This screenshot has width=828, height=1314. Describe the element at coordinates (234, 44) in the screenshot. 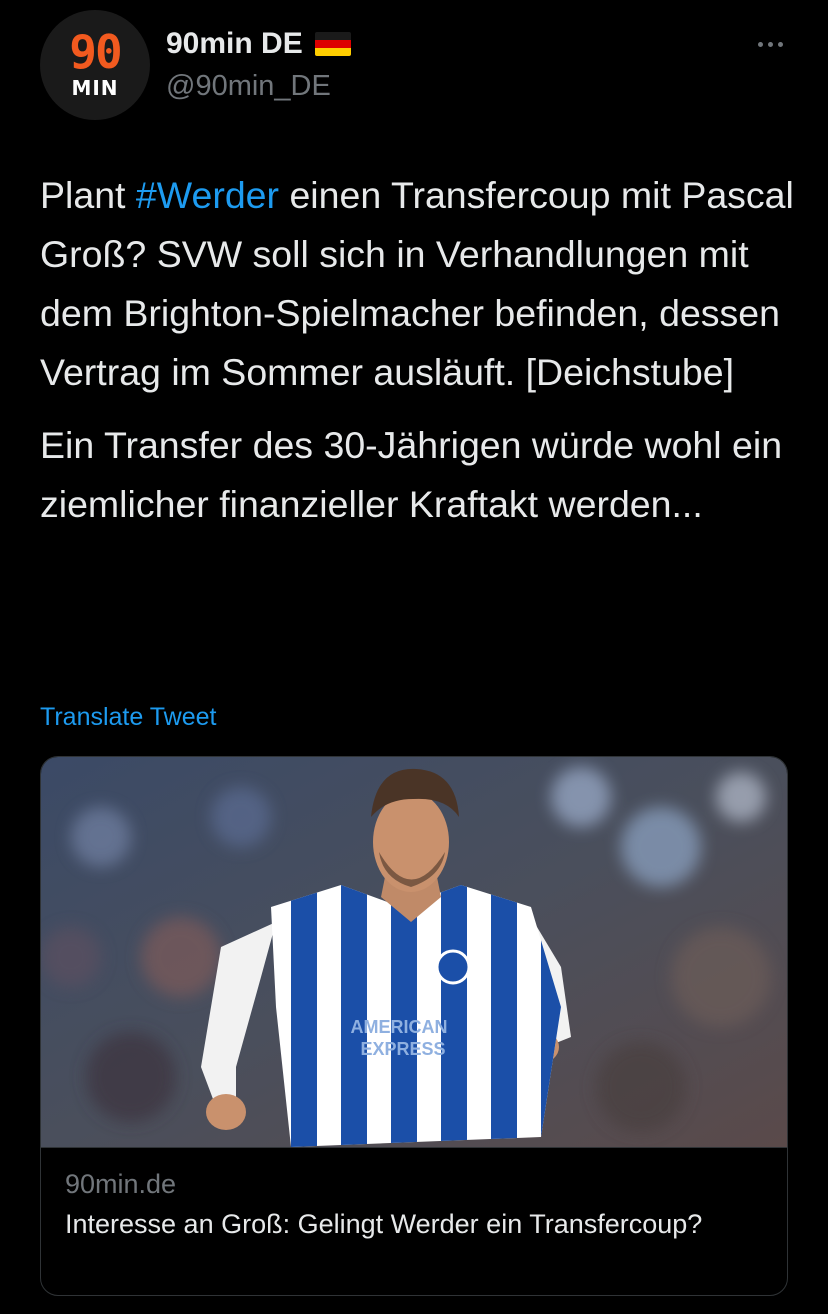

I see `author-display-name: 90min DE` at that location.